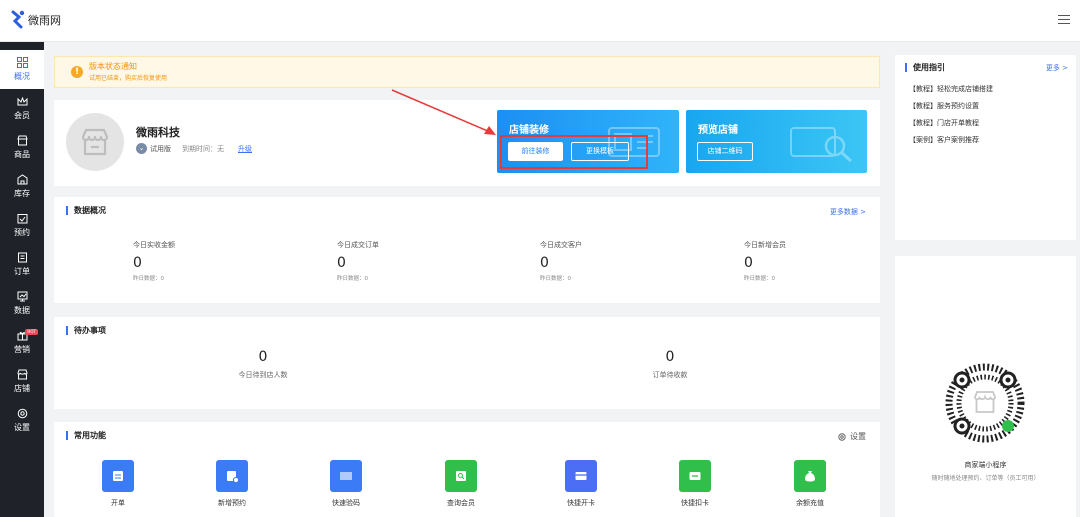 This screenshot has width=1080, height=517. I want to click on func-quick-verify: 快速验码, so click(346, 484).